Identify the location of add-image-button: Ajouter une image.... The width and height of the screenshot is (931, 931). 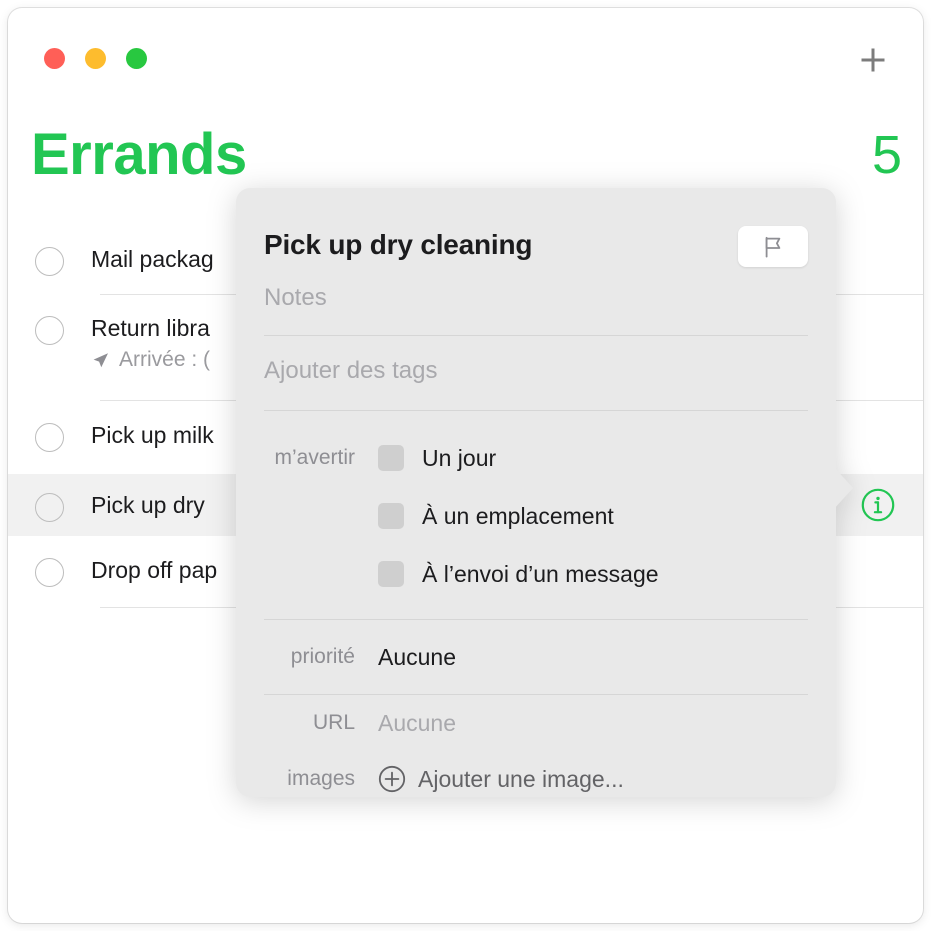
(501, 779).